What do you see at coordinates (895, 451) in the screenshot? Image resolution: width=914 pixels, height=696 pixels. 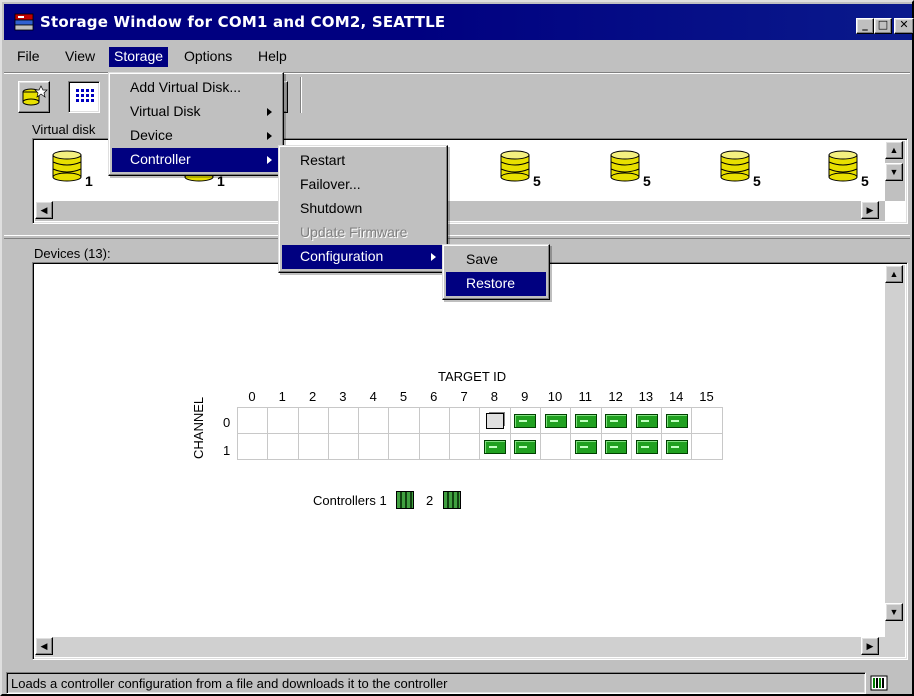 I see `devices-vertical-scrollbar: ▲ ▼` at bounding box center [895, 451].